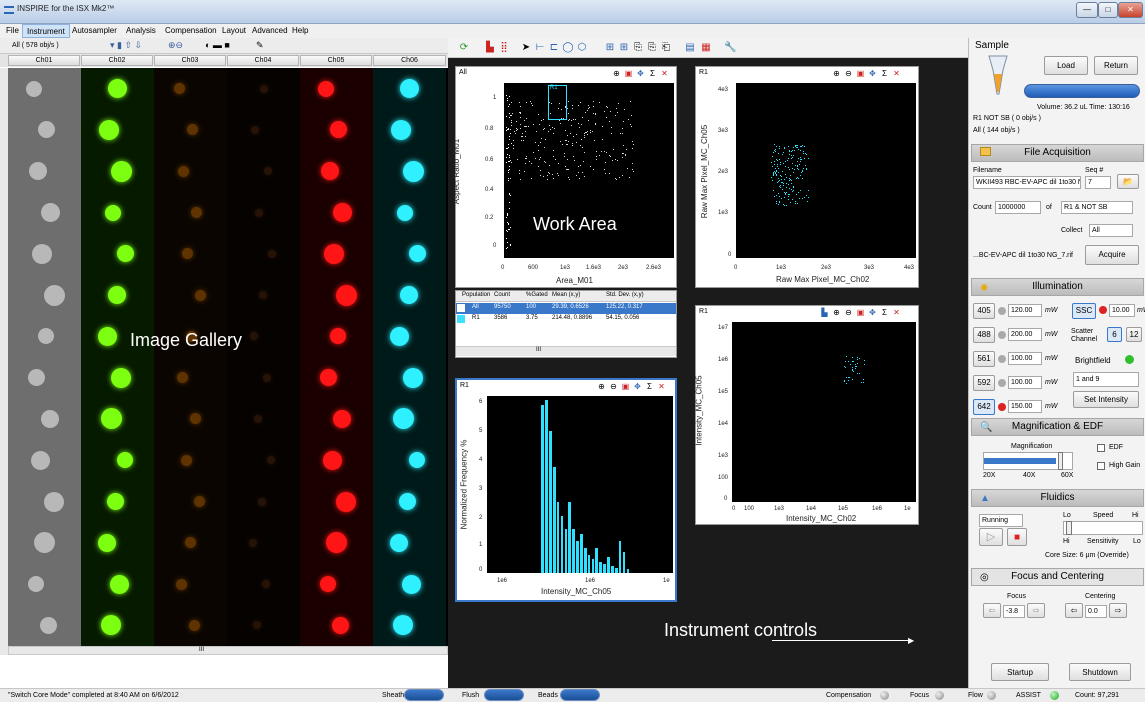 The width and height of the screenshot is (1145, 702). Describe the element at coordinates (1106, 399) in the screenshot. I see `set-intensity-button: Set Intensity` at that location.